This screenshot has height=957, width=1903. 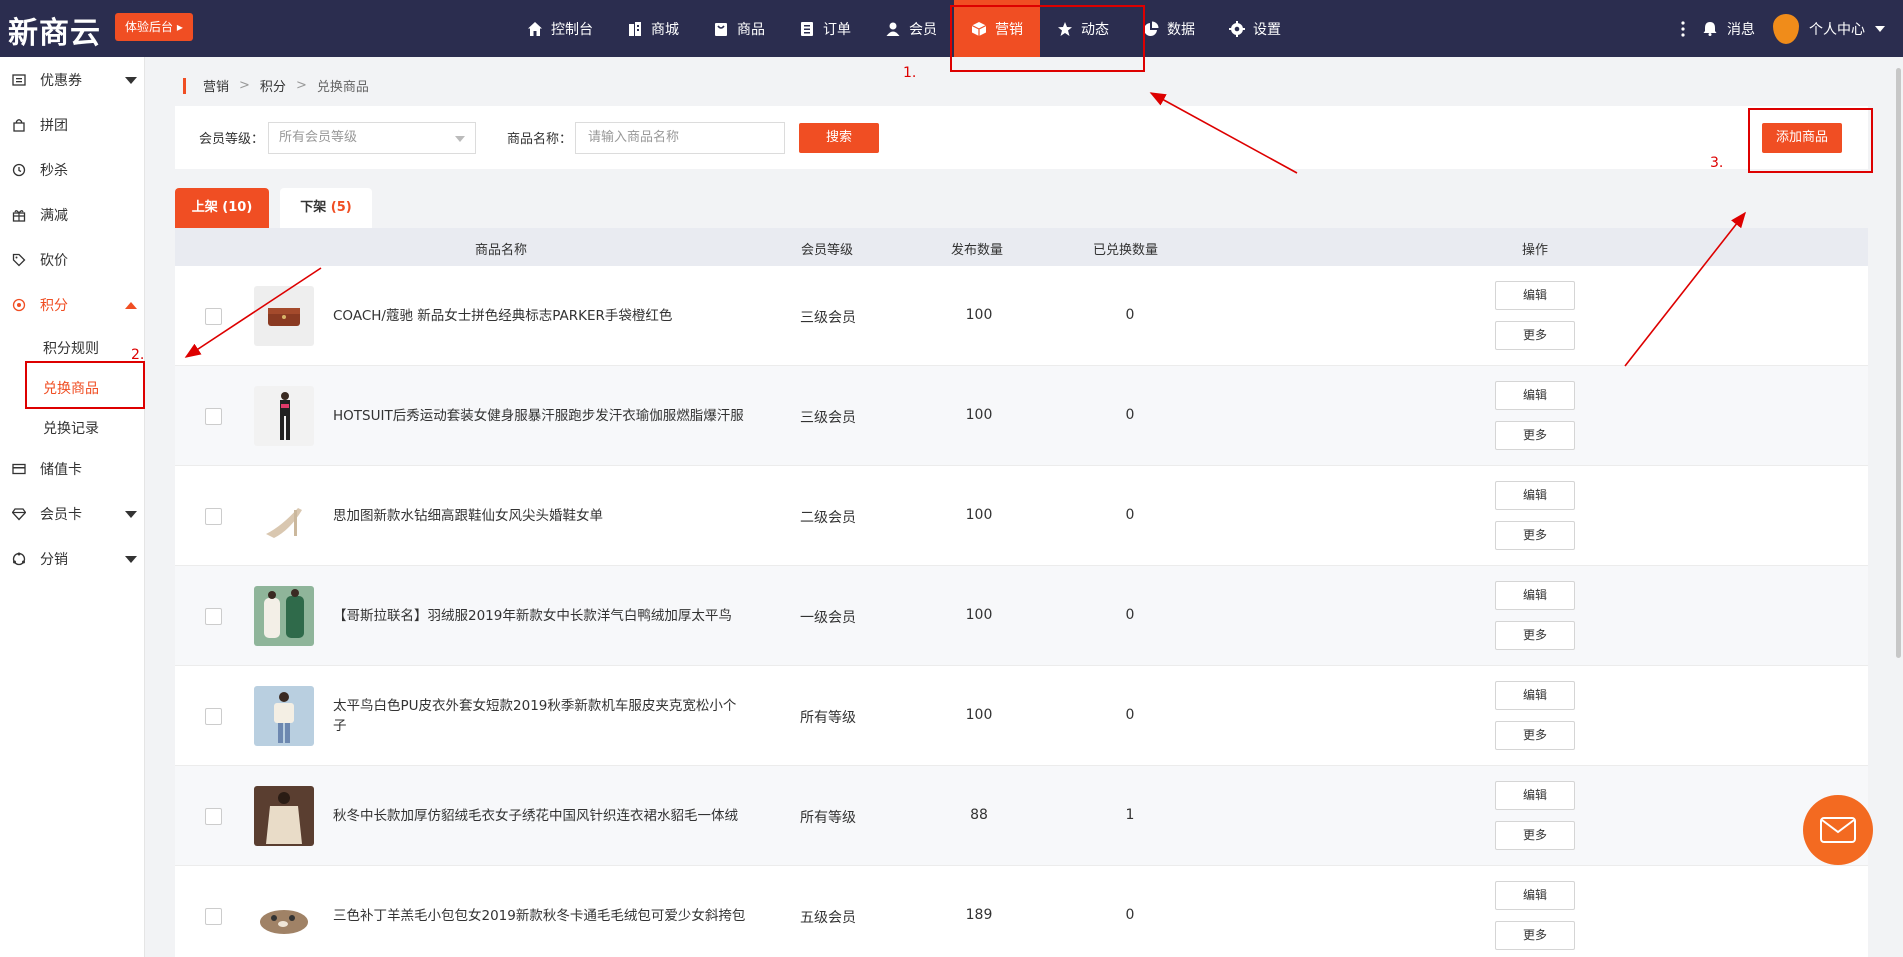 I want to click on mail-icon, so click(x=1838, y=830).